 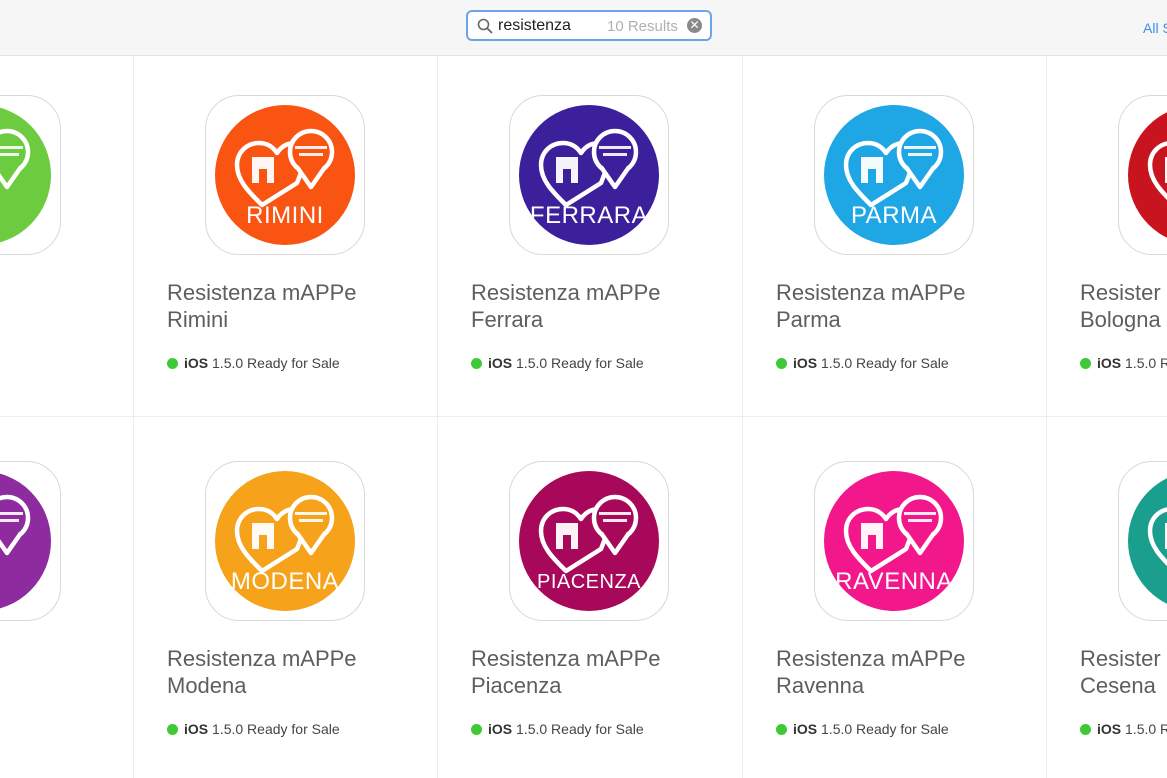 What do you see at coordinates (285, 215) in the screenshot?
I see `app-icon-city-label: RIMINI` at bounding box center [285, 215].